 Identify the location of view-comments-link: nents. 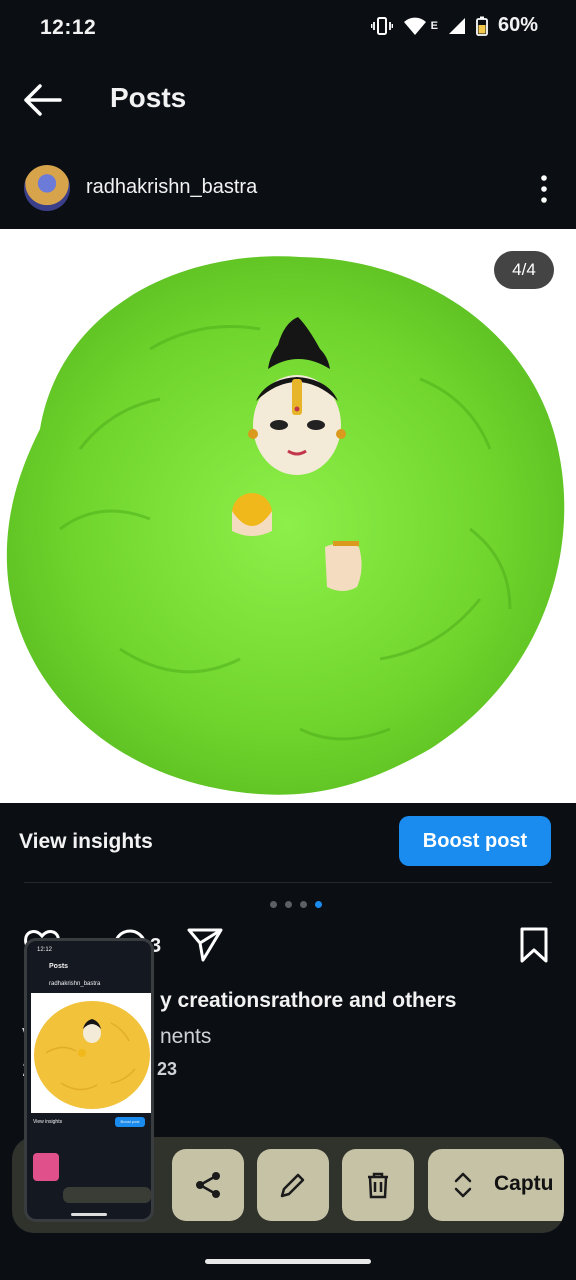
(185, 1037).